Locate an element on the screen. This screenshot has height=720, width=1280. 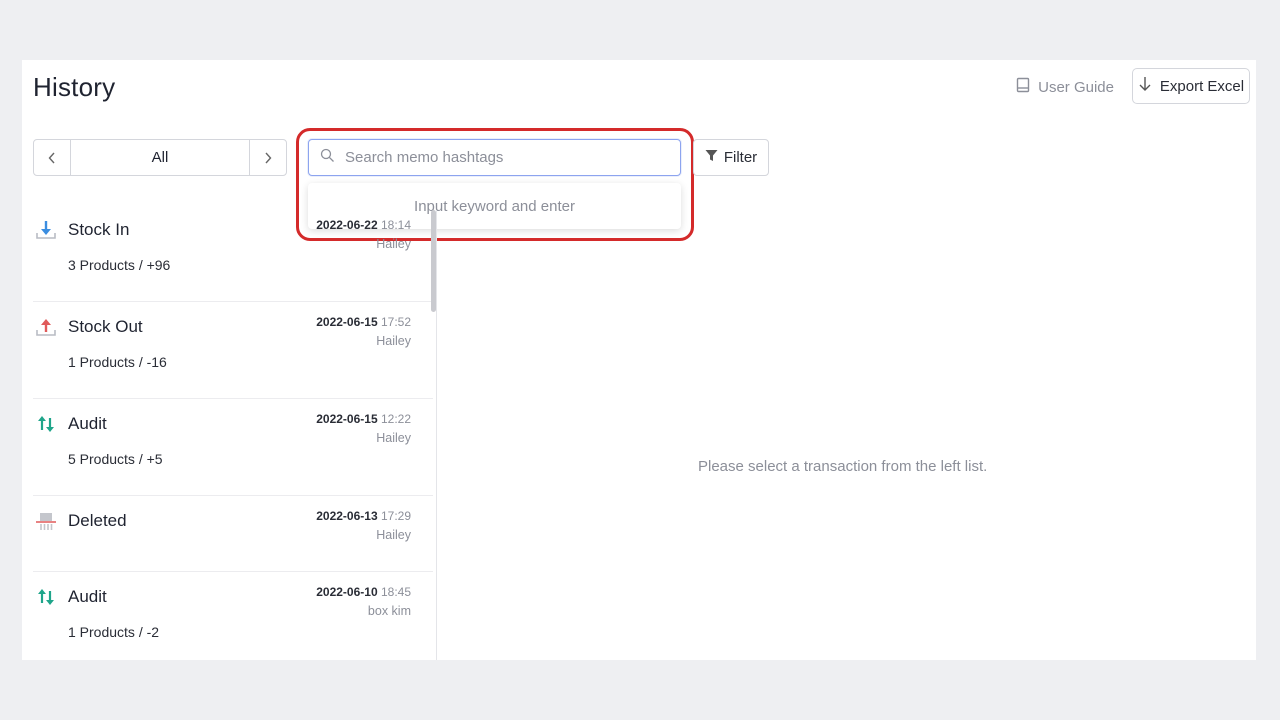
transaction-date: 2022-06-15 17:52 is located at coordinates (363, 322).